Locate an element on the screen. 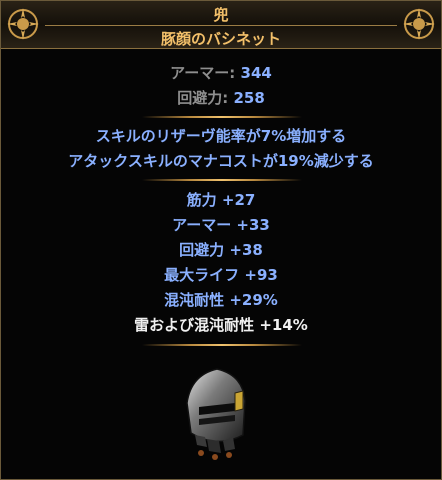 The image size is (442, 480). implicit-mod: スキルのリザーヴ能率が7%増加する is located at coordinates (221, 136).